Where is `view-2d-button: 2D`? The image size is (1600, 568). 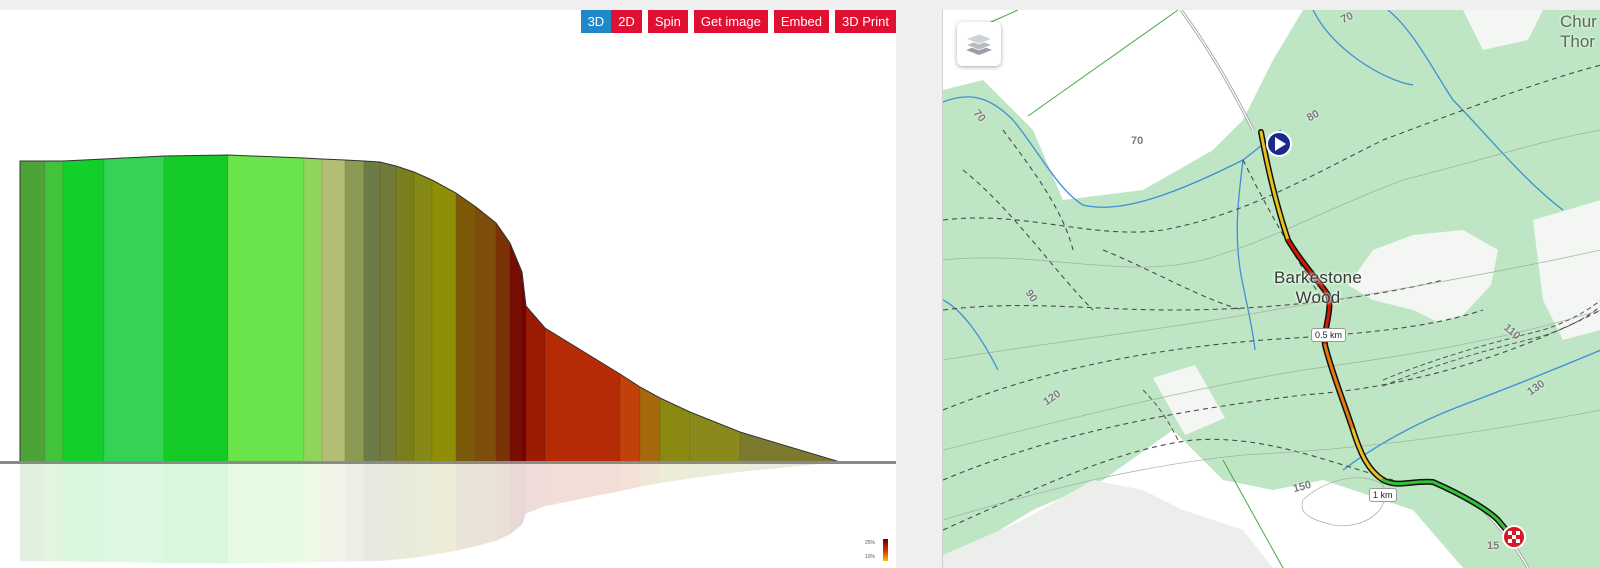
view-2d-button: 2D is located at coordinates (626, 21).